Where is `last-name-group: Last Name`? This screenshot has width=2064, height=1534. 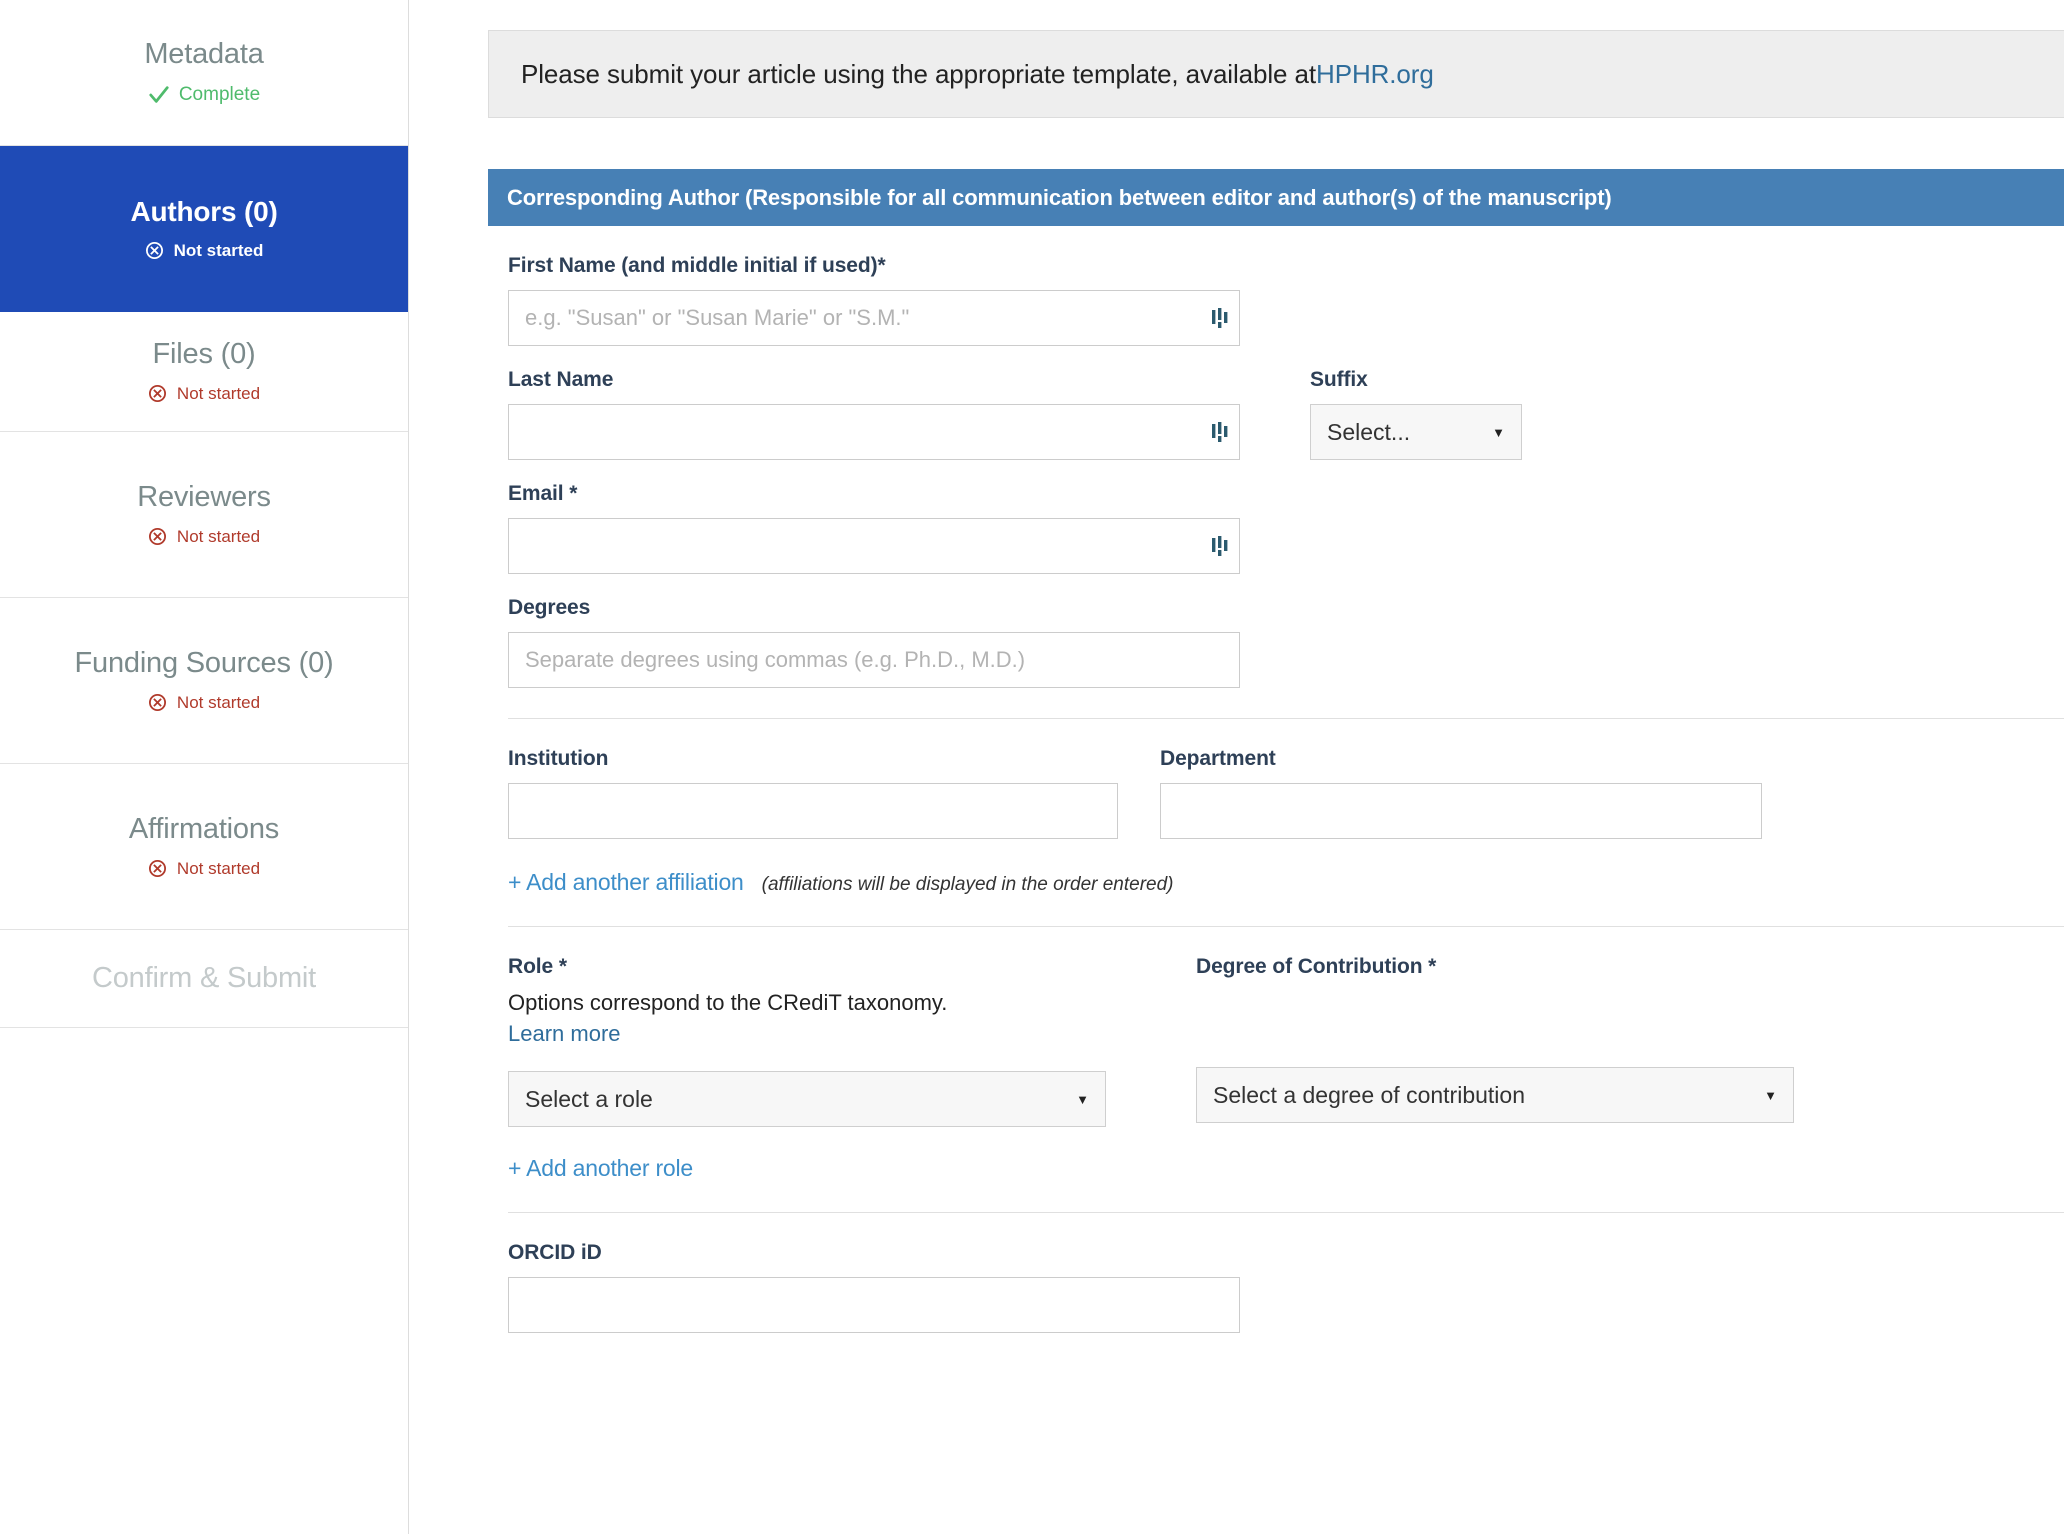
last-name-group: Last Name is located at coordinates (874, 414).